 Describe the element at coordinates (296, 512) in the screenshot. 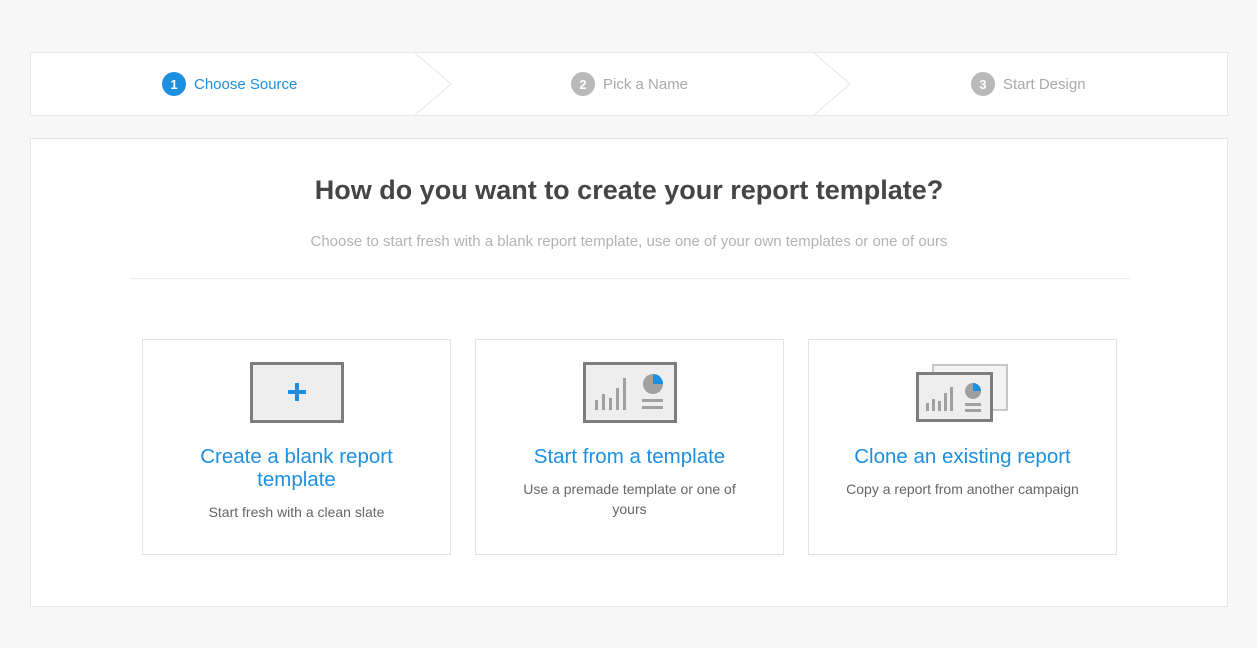

I see `option-description: Start fresh with a clean slate` at that location.